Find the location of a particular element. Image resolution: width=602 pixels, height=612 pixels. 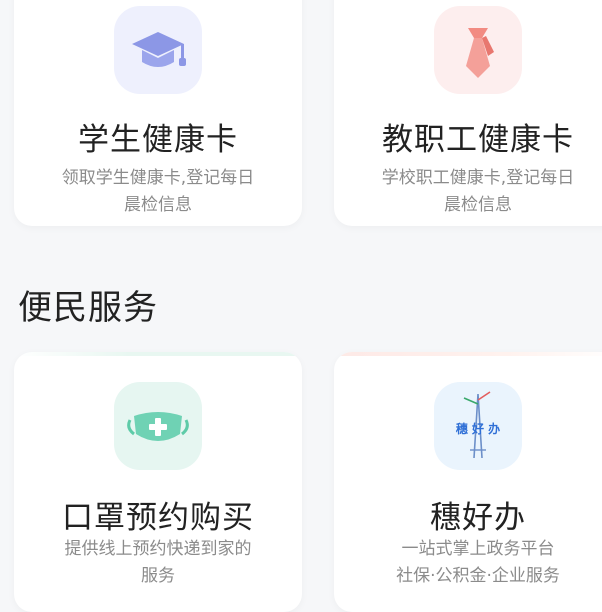

face-mask-icon is located at coordinates (158, 426).